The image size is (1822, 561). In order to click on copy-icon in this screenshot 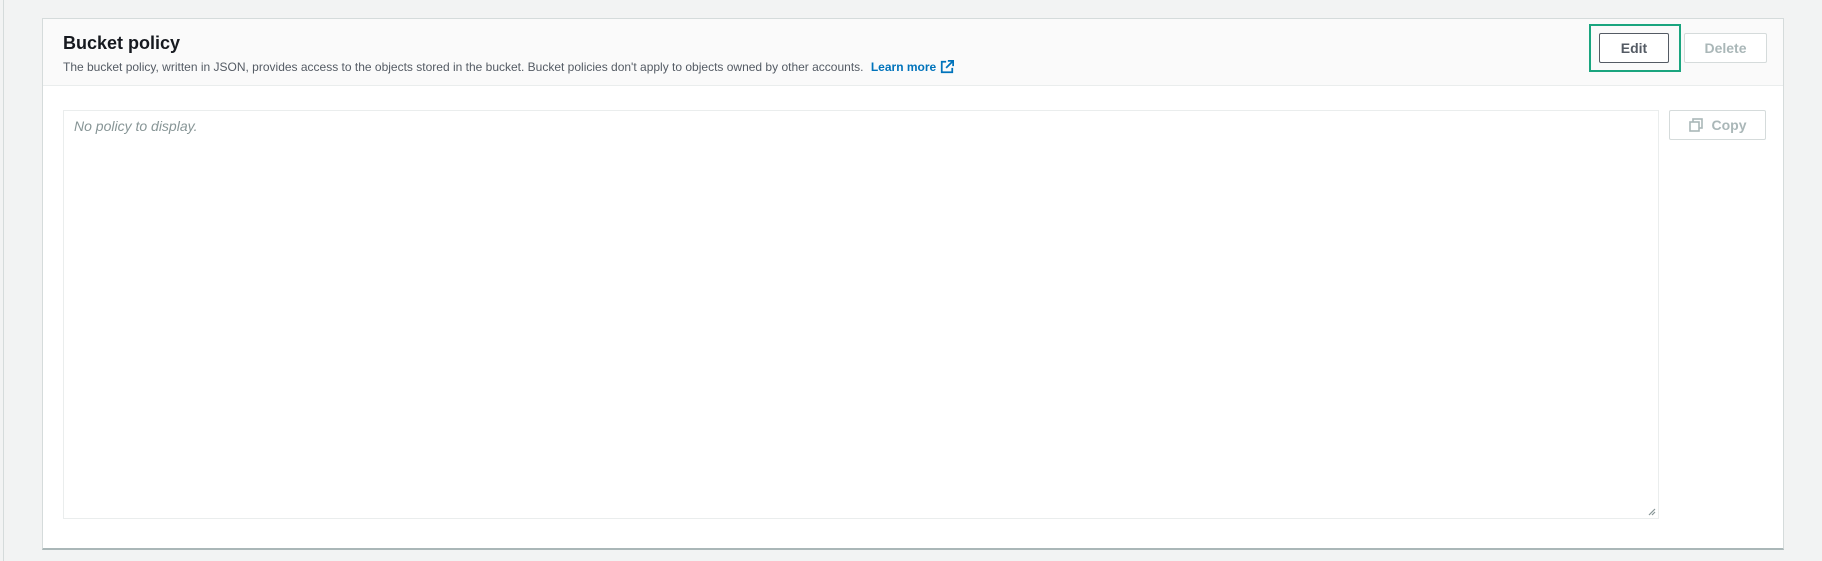, I will do `click(1695, 125)`.